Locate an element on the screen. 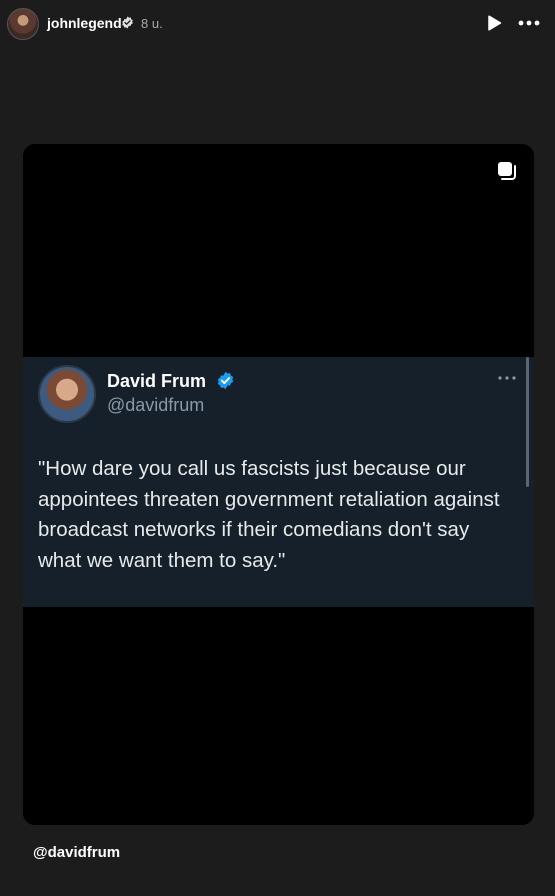 The width and height of the screenshot is (555, 896). mention-caption: @davidfrum is located at coordinates (76, 852).